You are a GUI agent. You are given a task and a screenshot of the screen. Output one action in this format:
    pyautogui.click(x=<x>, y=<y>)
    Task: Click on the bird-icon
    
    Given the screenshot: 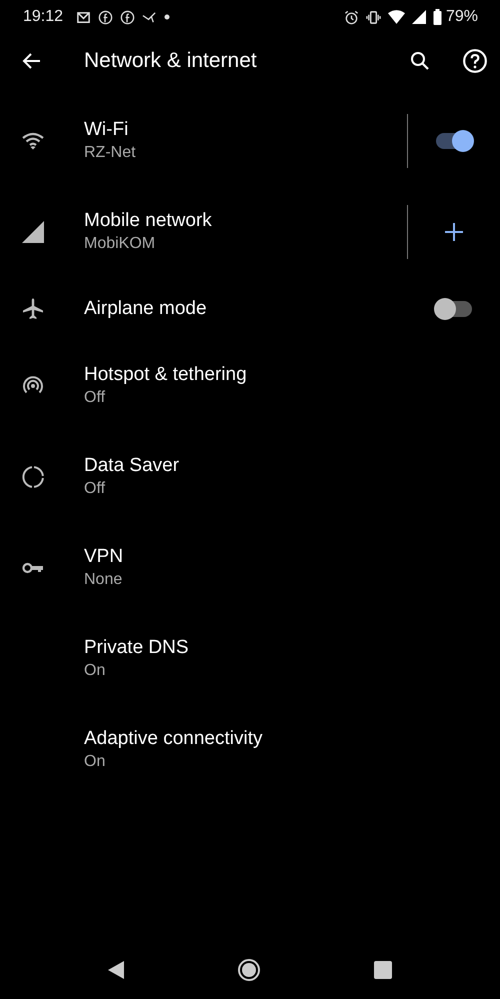 What is the action you would take?
    pyautogui.click(x=150, y=17)
    